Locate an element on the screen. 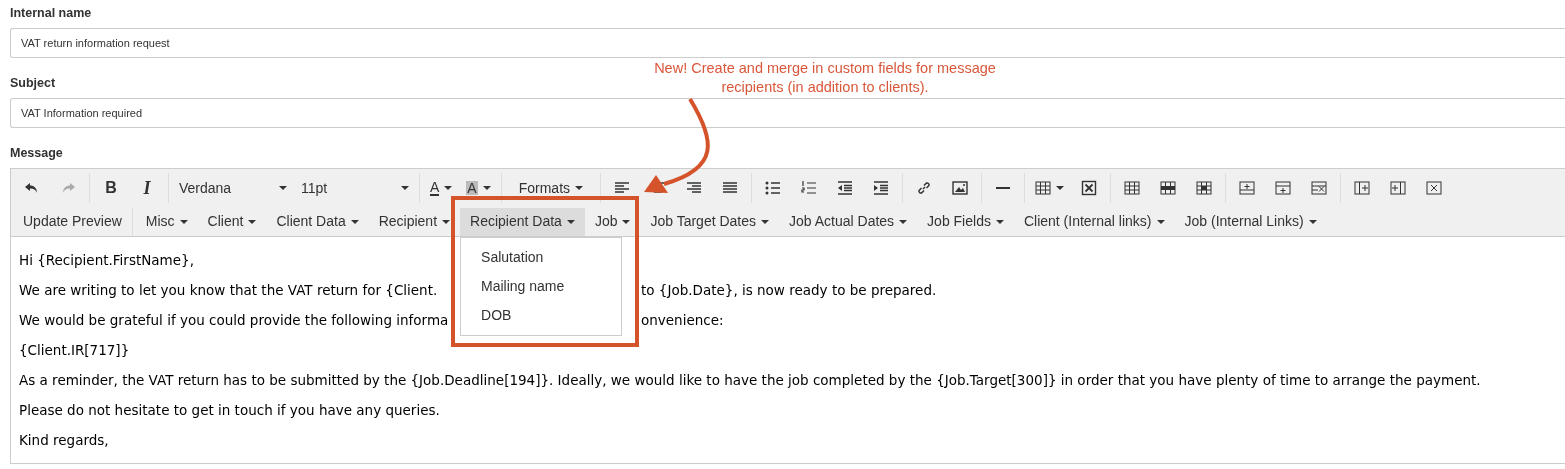  menu-button: Job Fields is located at coordinates (965, 221).